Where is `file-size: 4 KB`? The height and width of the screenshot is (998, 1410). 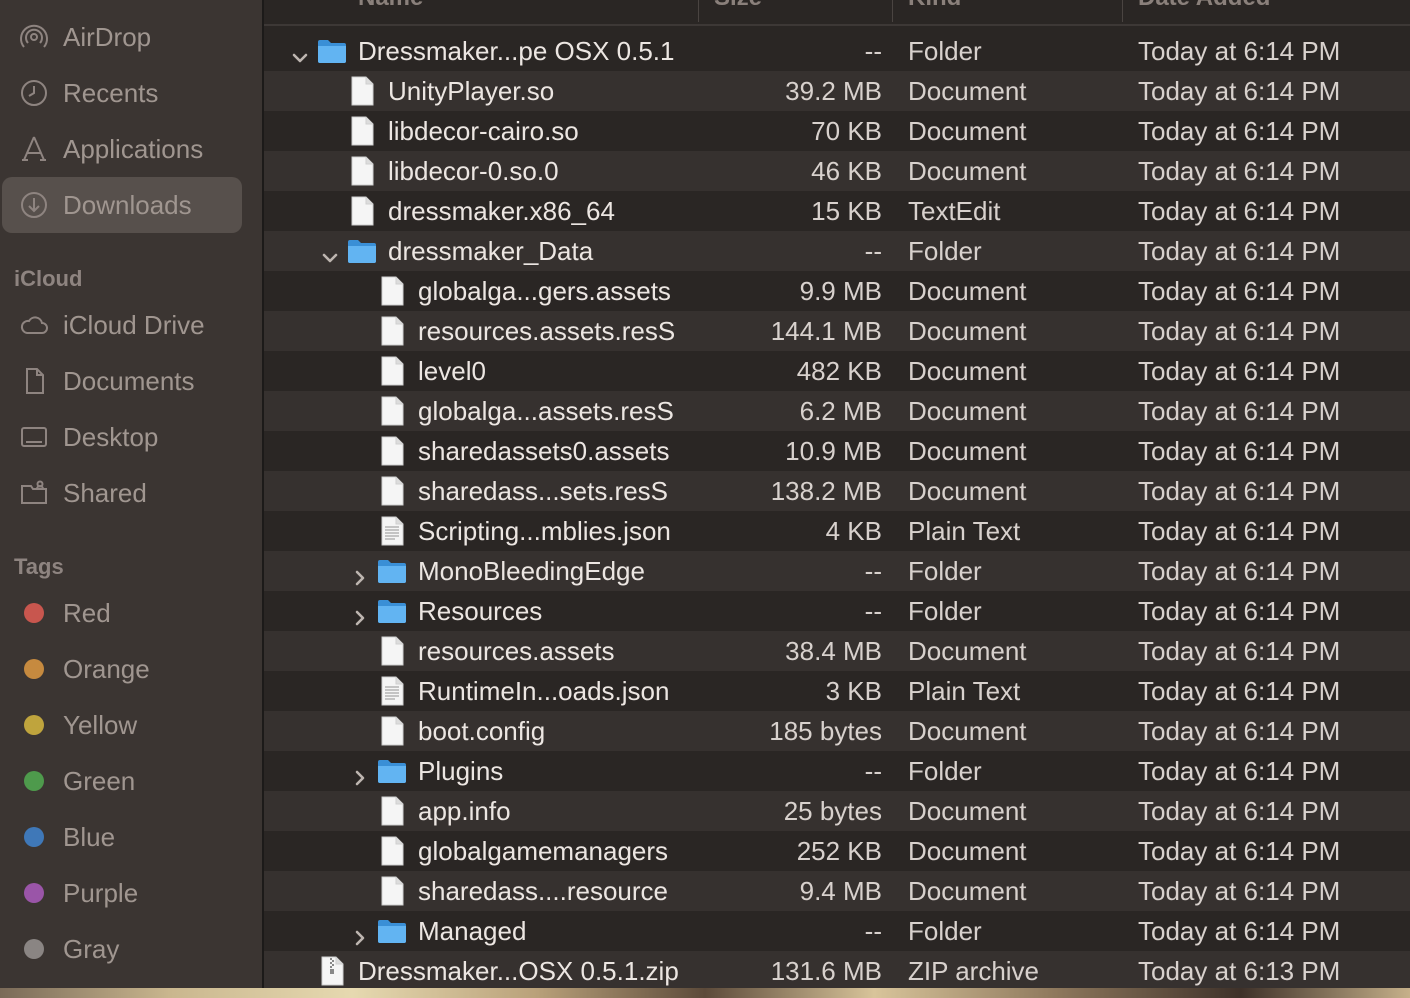
file-size: 4 KB is located at coordinates (853, 531).